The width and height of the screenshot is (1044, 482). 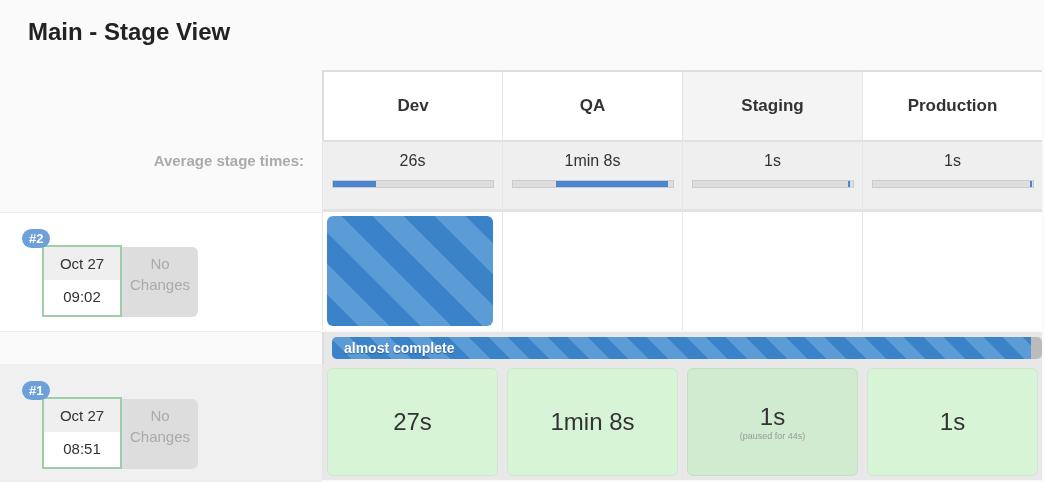 I want to click on pause-note: (paused for 44s), so click(x=772, y=436).